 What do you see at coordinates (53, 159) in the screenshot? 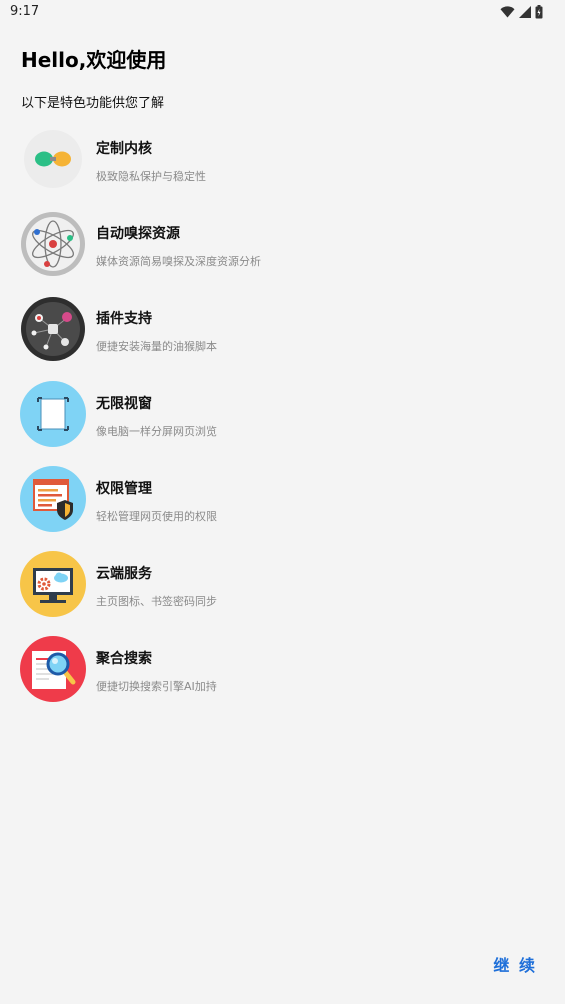
I see `kernel-icon` at bounding box center [53, 159].